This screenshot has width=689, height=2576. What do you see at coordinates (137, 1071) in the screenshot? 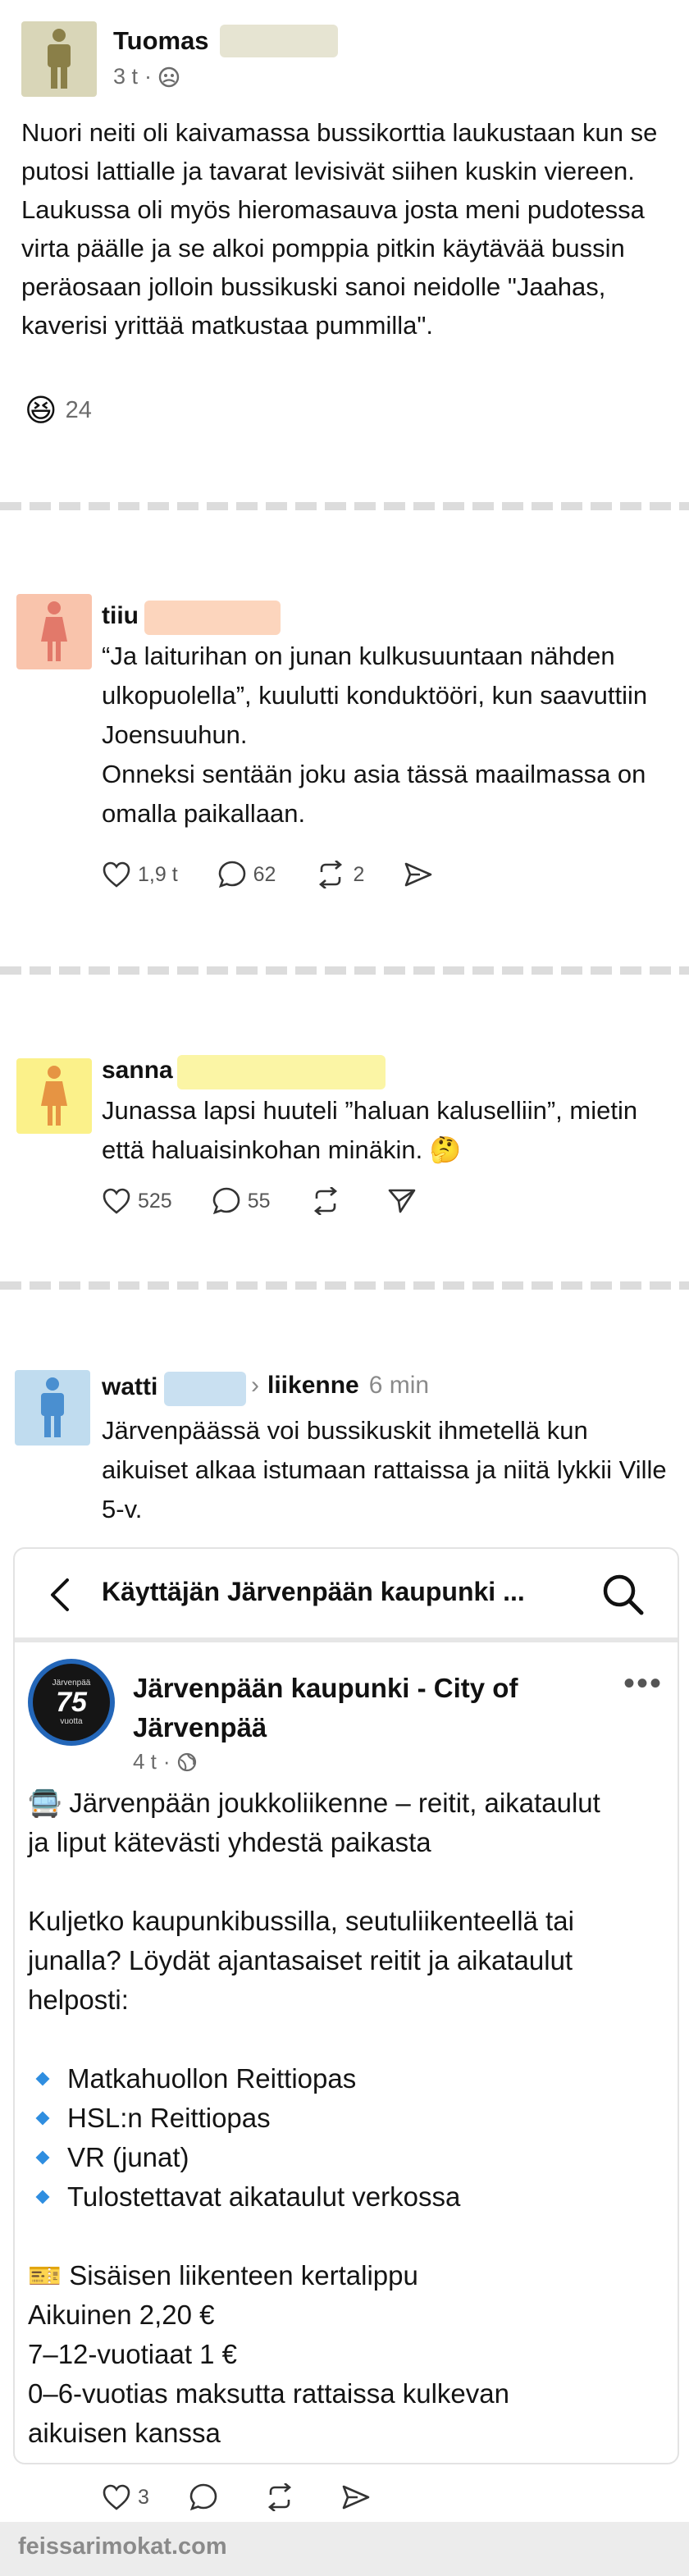
I see `author-name: sanna` at bounding box center [137, 1071].